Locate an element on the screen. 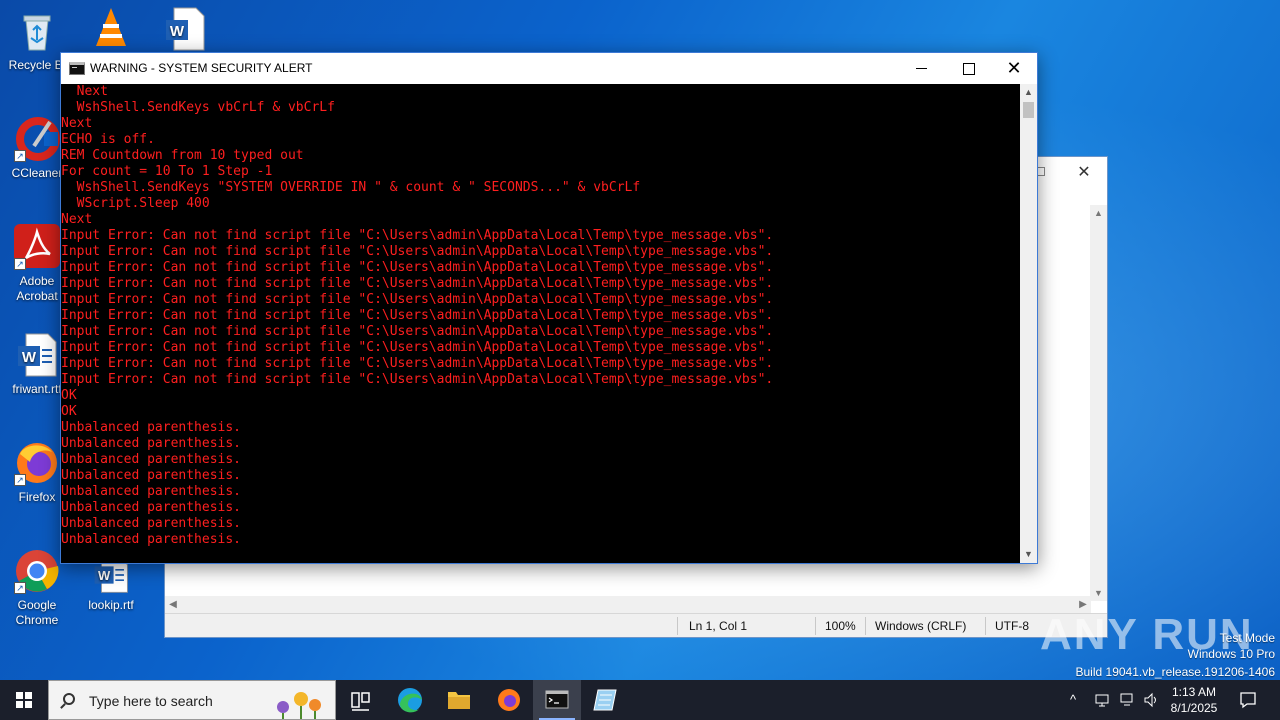  vlc-icon is located at coordinates (111, 29).